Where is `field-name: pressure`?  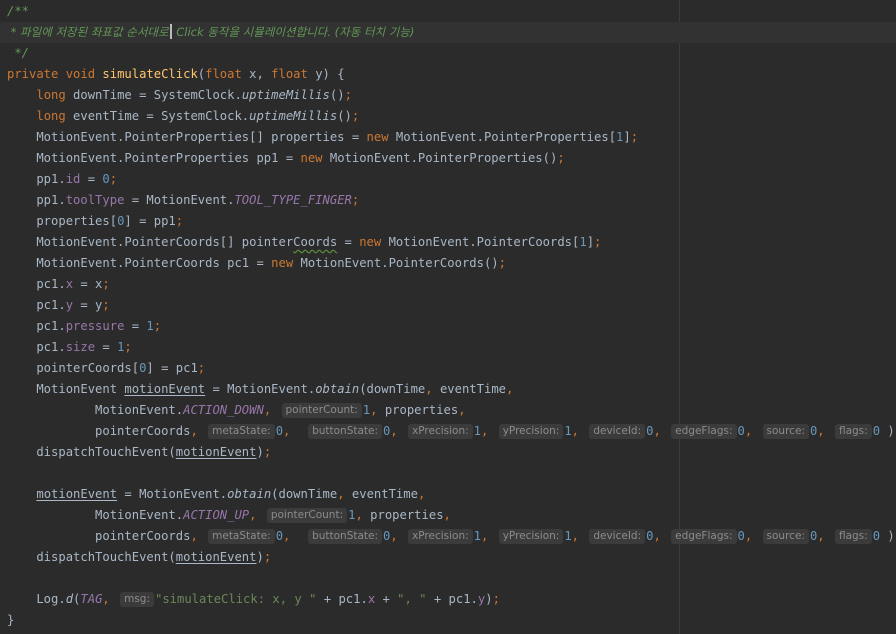
field-name: pressure is located at coordinates (95, 326).